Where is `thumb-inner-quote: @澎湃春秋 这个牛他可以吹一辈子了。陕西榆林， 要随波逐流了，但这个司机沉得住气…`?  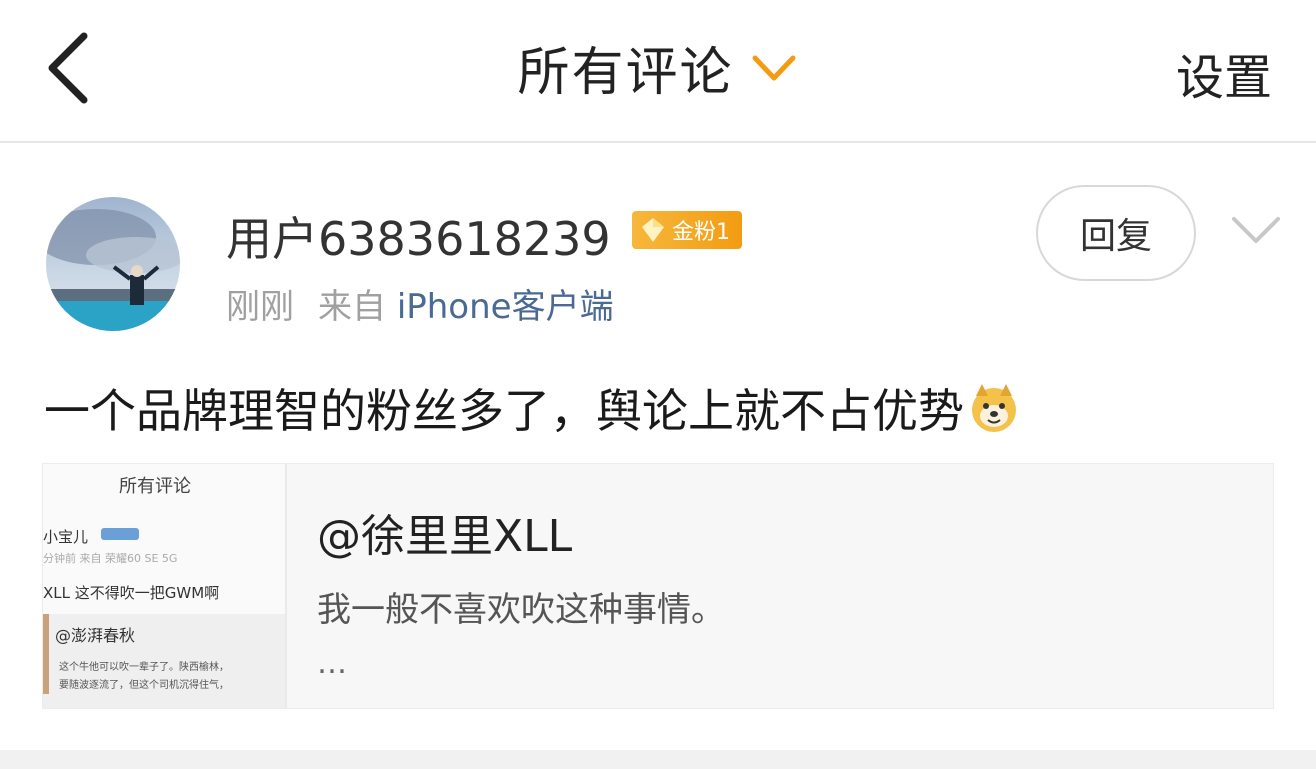
thumb-inner-quote: @澎湃春秋 这个牛他可以吹一辈子了。陕西榆林， 要随波逐流了，但这个司机沉得住气… is located at coordinates (164, 661).